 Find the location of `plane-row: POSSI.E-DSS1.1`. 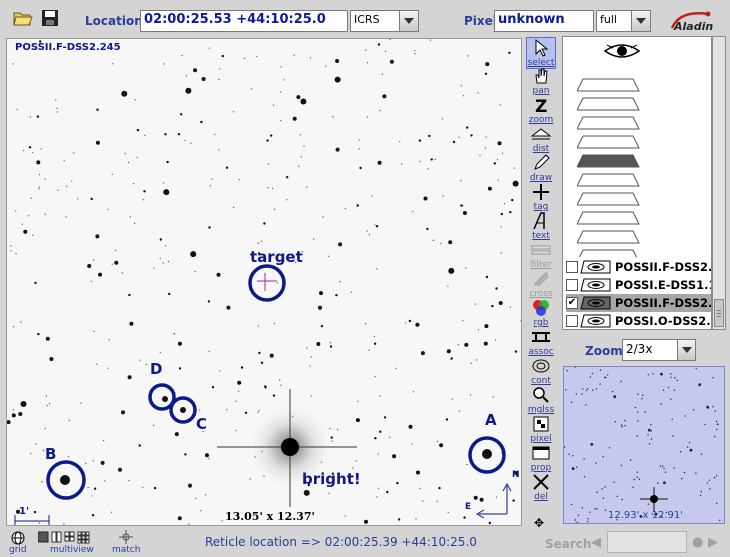

plane-row: POSSI.E-DSS1.1 is located at coordinates (638, 285).